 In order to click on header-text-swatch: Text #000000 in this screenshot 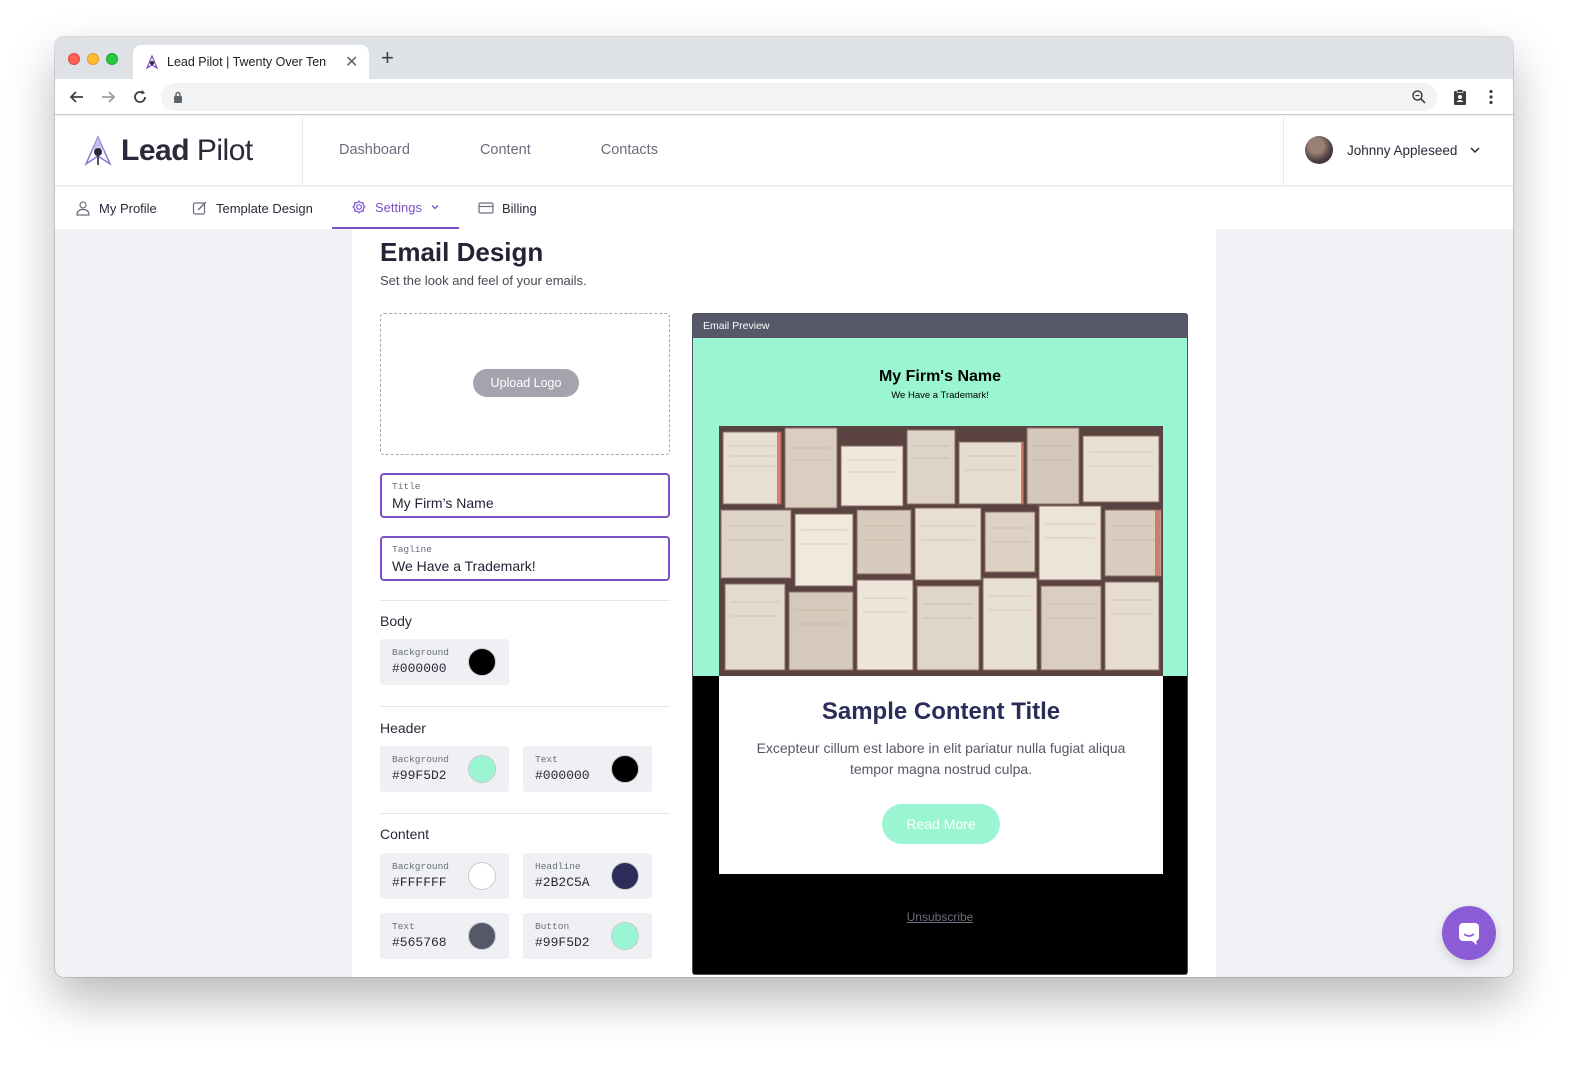, I will do `click(587, 769)`.